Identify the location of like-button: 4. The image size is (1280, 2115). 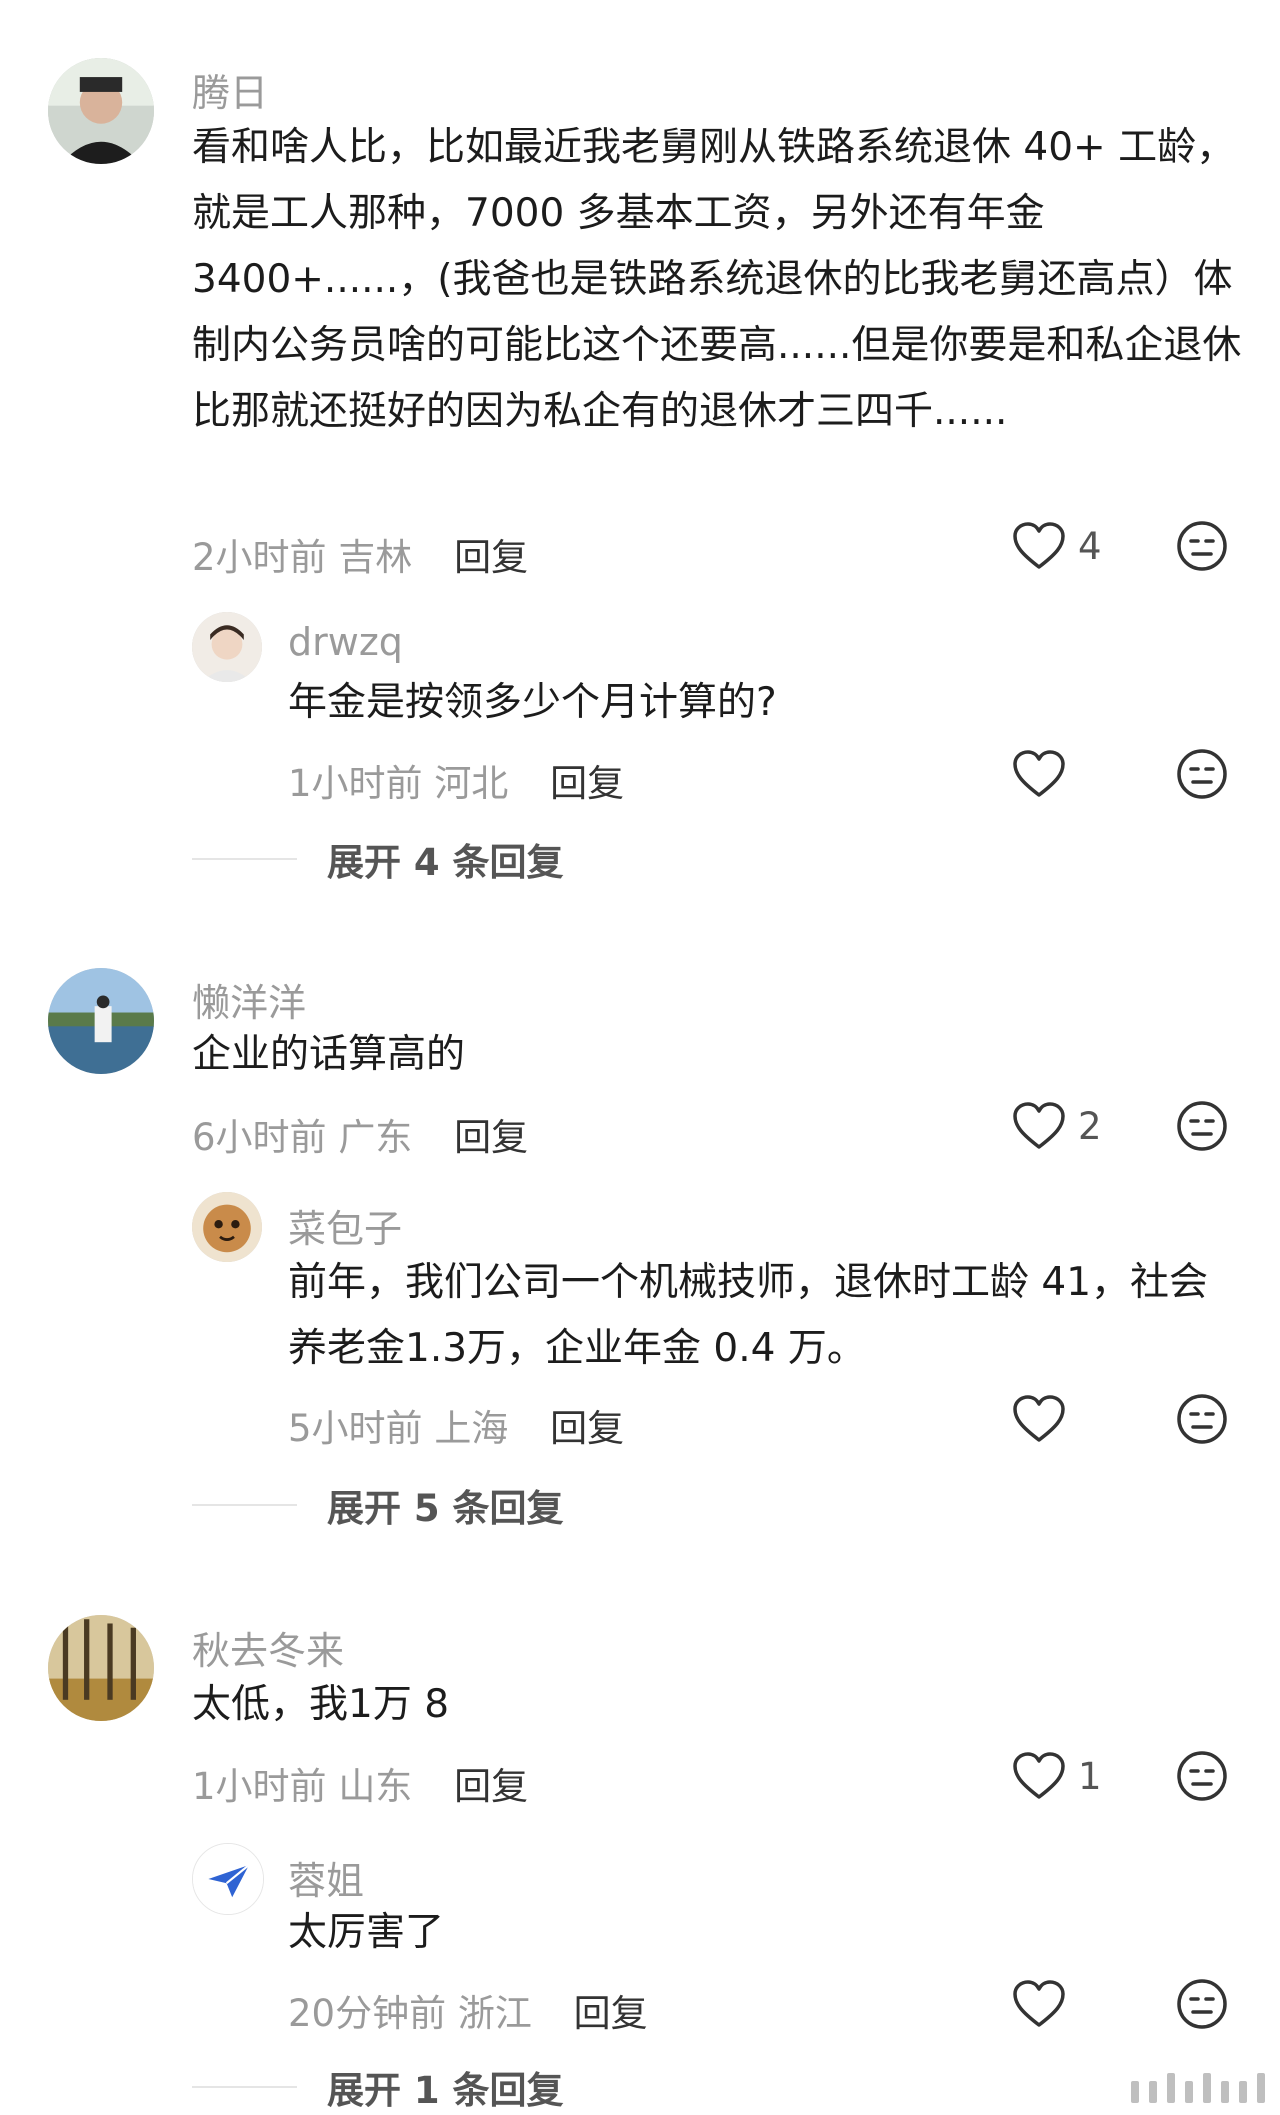
(1057, 546).